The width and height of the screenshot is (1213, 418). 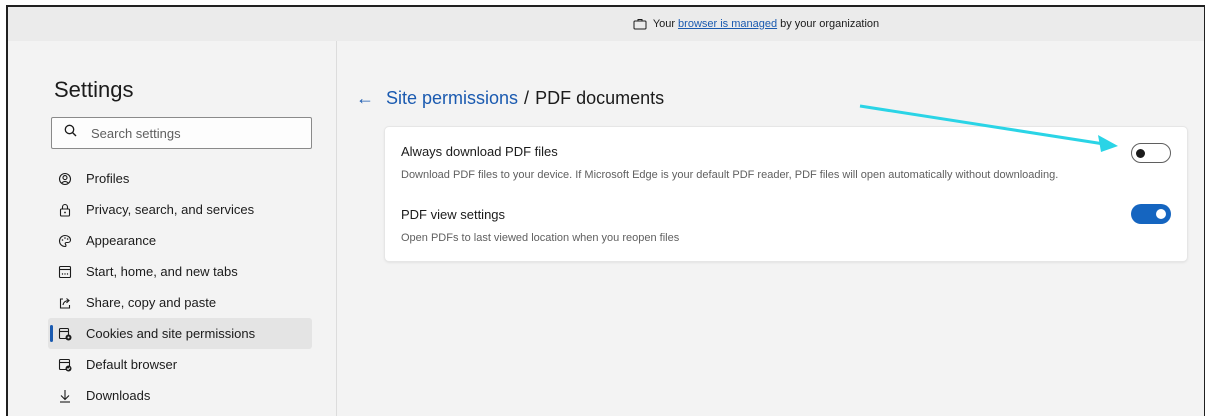 What do you see at coordinates (65, 210) in the screenshot?
I see `lock-icon` at bounding box center [65, 210].